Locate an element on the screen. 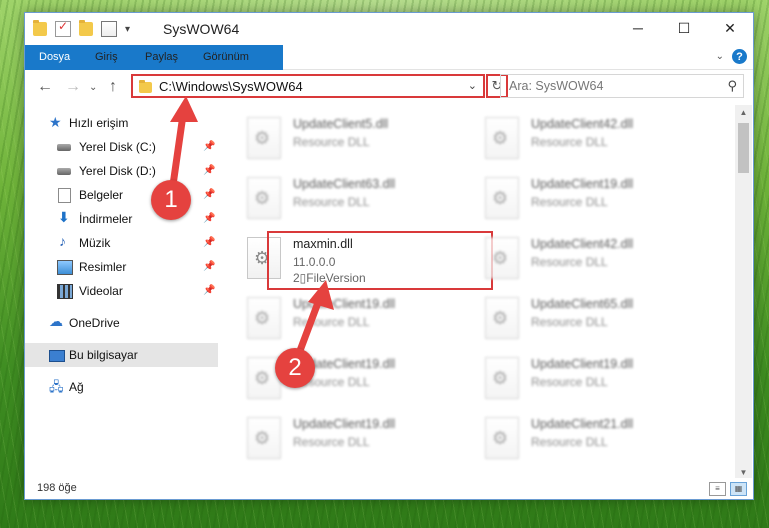  search-box: Ara: SysWOW64 ⚲ is located at coordinates (622, 86).